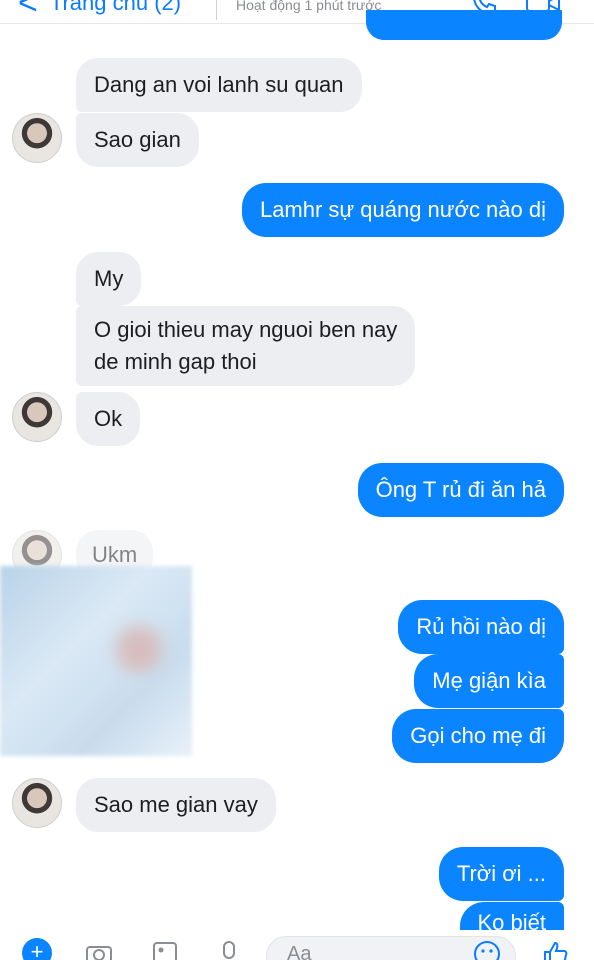 The image size is (594, 960). What do you see at coordinates (309, 6) in the screenshot?
I see `active-status: Hoạt động 1 phút trước` at bounding box center [309, 6].